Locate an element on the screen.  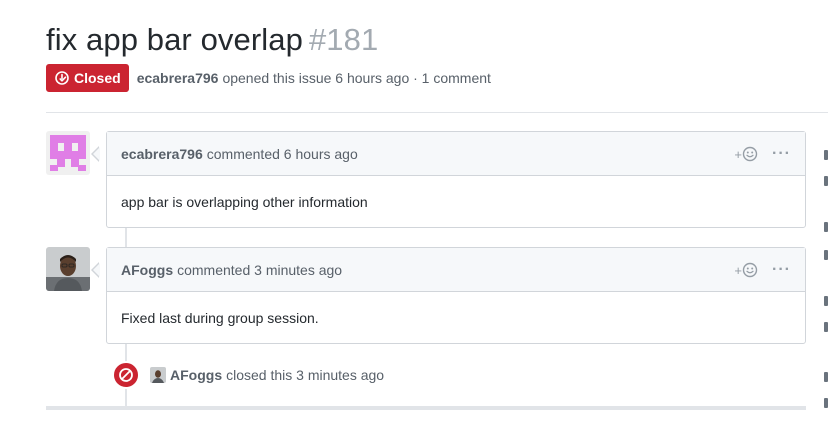
comment-time: commented 6 hours ago is located at coordinates (282, 154).